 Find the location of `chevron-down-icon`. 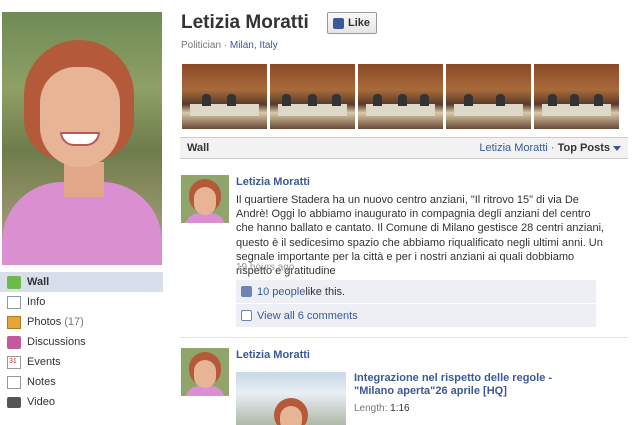

chevron-down-icon is located at coordinates (617, 148).